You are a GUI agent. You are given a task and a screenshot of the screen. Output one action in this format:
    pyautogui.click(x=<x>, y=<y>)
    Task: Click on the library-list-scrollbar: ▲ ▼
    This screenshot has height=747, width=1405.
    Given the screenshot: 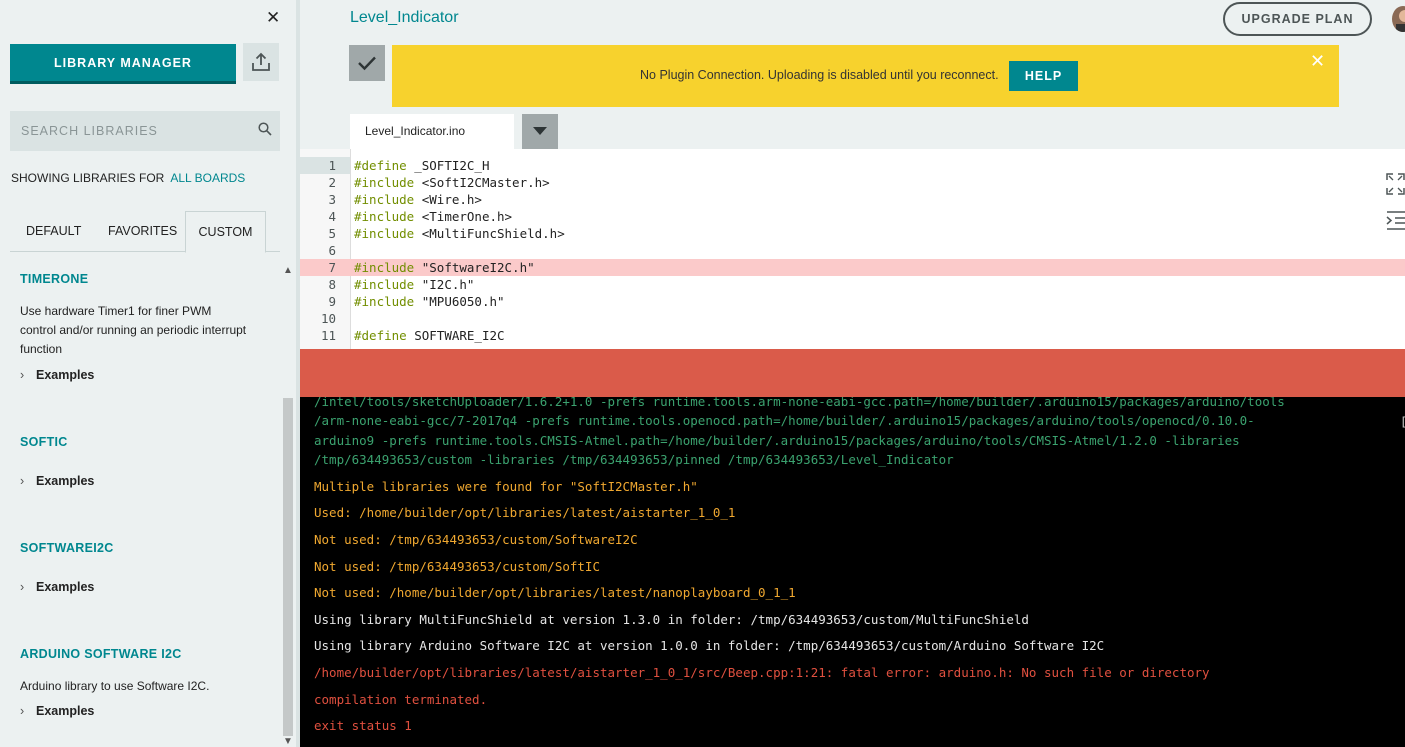 What is the action you would take?
    pyautogui.click(x=288, y=504)
    